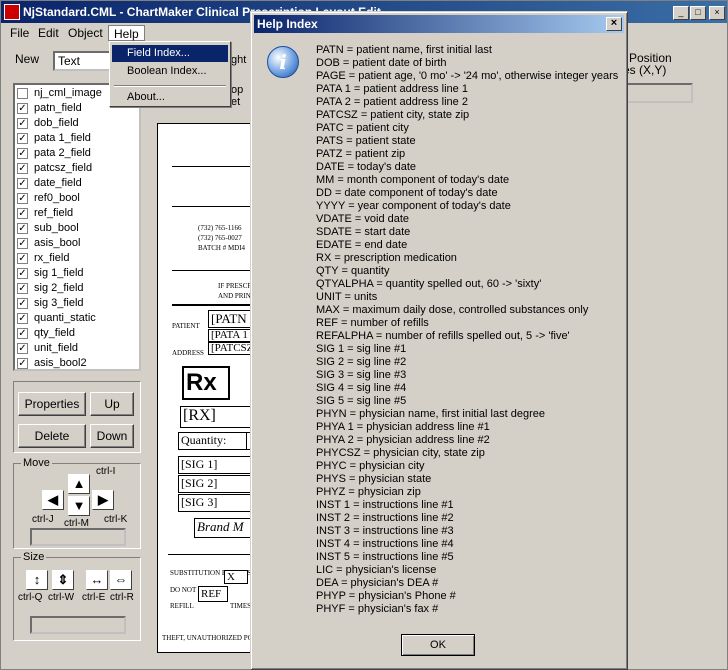 The height and width of the screenshot is (670, 728). What do you see at coordinates (79, 506) in the screenshot?
I see `move-down-icon: ▼` at bounding box center [79, 506].